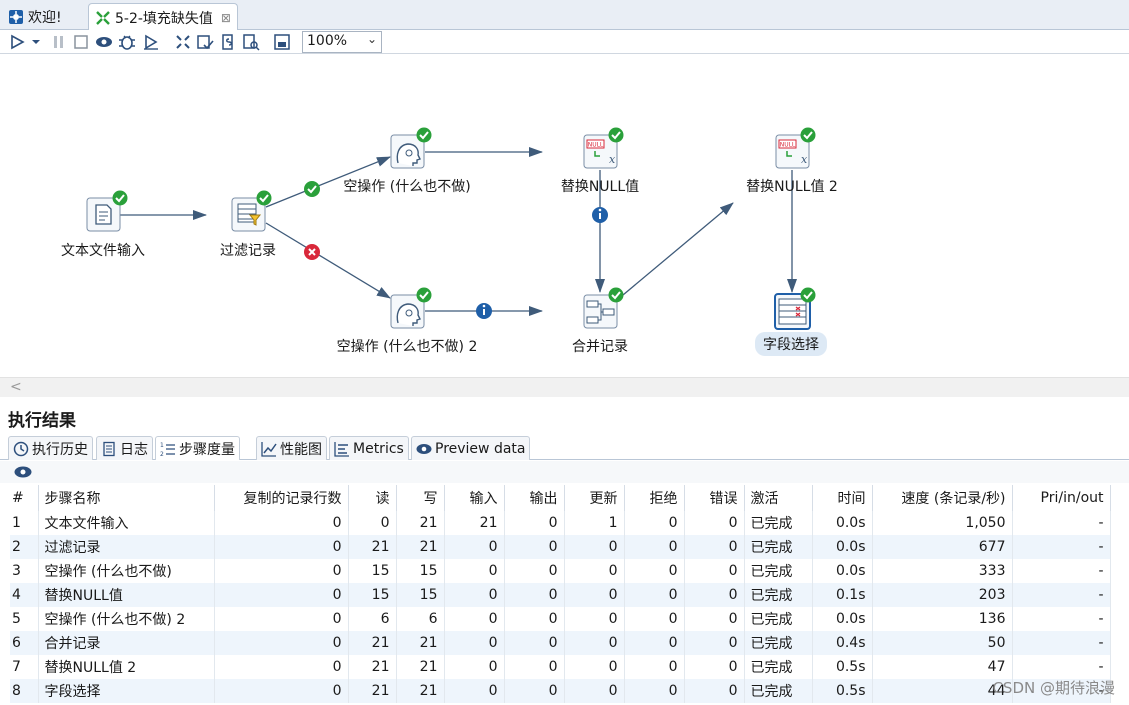 The image size is (1129, 705). Describe the element at coordinates (24, 691) in the screenshot. I see `table-cell: 8` at that location.